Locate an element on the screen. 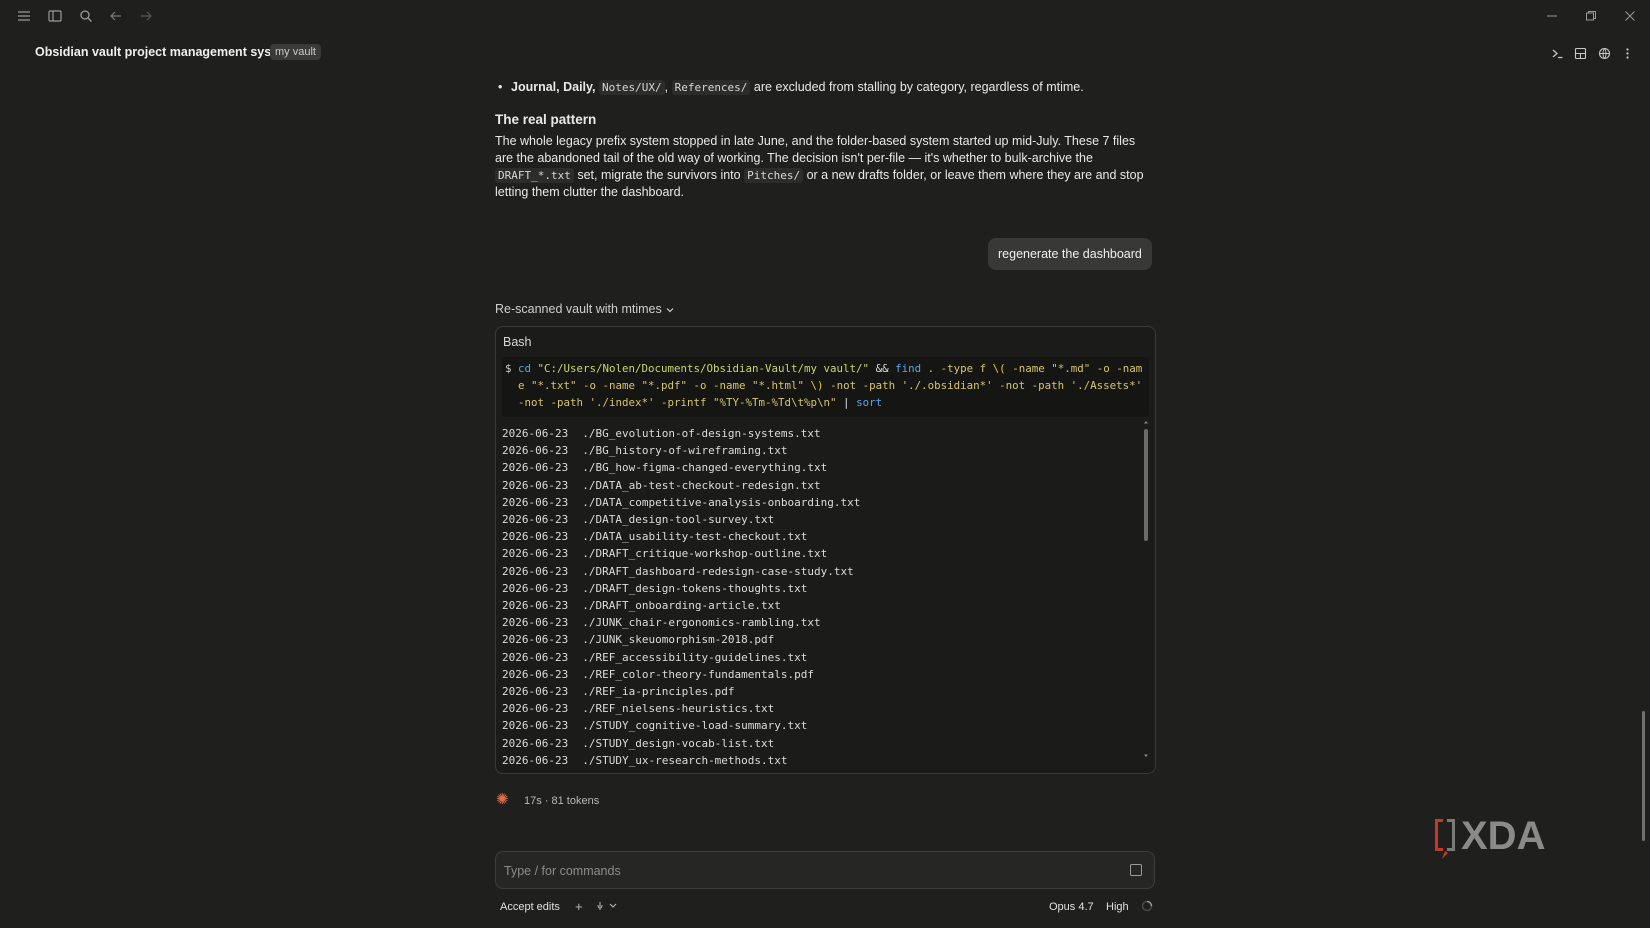 This screenshot has width=1650, height=928. inline-code: Notes/UX/ is located at coordinates (632, 87).